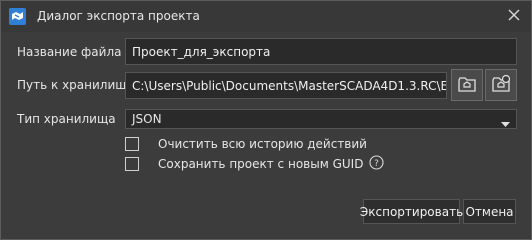  What do you see at coordinates (411, 211) in the screenshot?
I see `export-button: Экспортировать` at bounding box center [411, 211].